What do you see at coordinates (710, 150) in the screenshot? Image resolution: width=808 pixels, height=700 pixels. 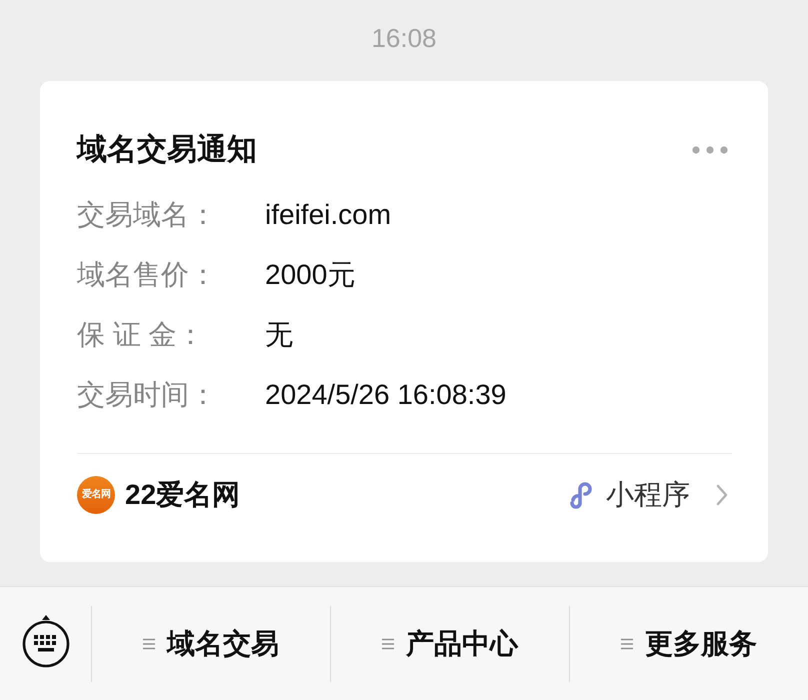 I see `more-icon` at bounding box center [710, 150].